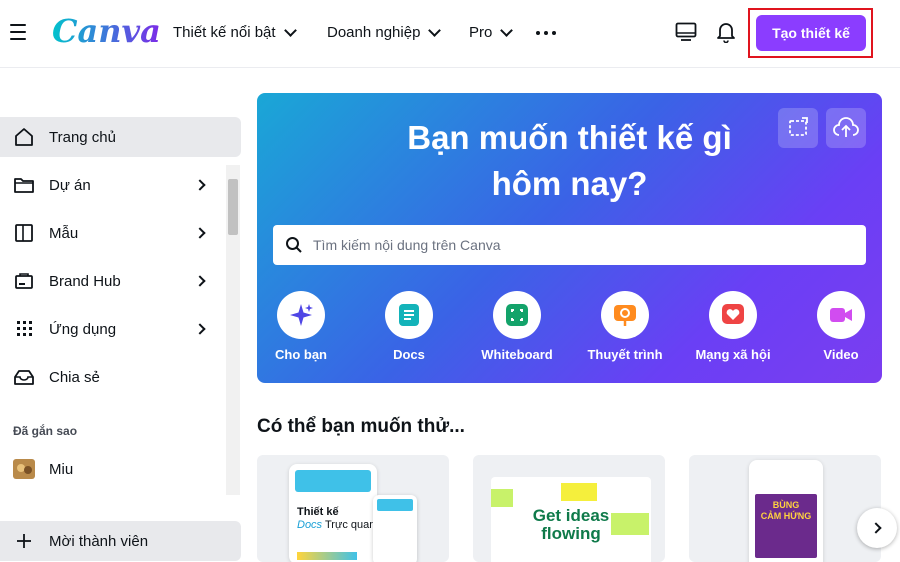 The width and height of the screenshot is (900, 562). I want to click on sidebar-item-brand-hub: Brand Hub, so click(120, 281).